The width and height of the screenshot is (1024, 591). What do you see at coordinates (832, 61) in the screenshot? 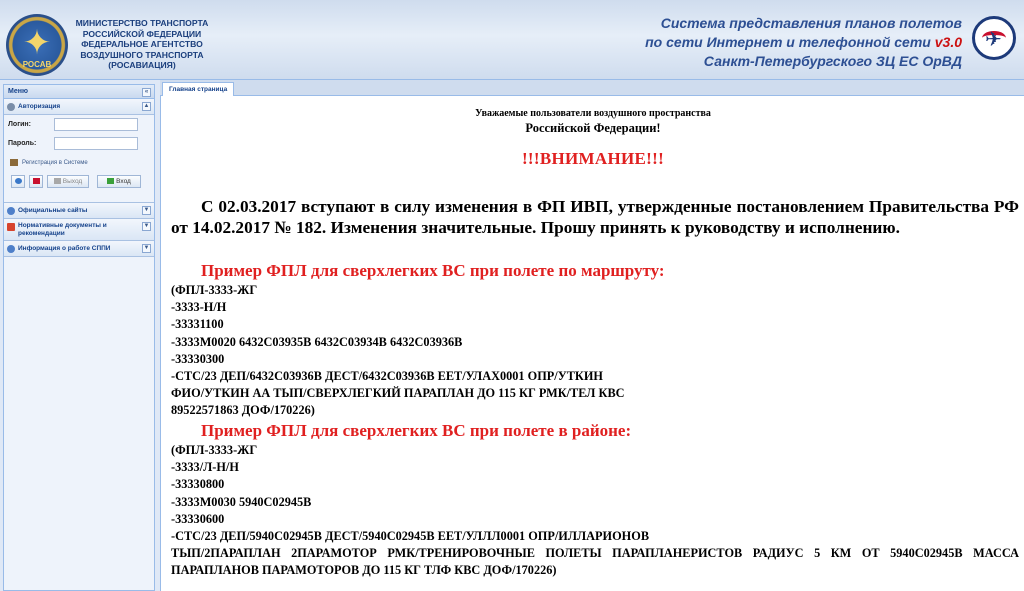
I see `system-title-line3: Санкт-Петербургского ЗЦ ЕС ОрВД` at bounding box center [832, 61].